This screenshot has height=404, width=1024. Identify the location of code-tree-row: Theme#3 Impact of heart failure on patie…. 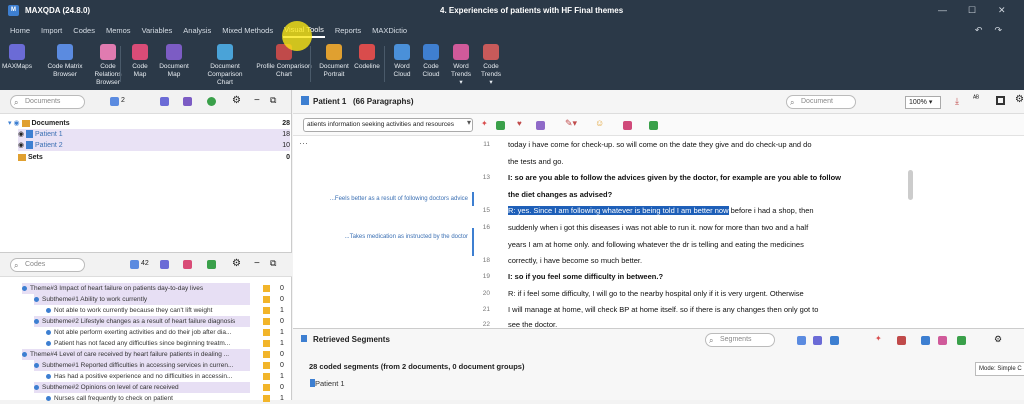
(136, 288).